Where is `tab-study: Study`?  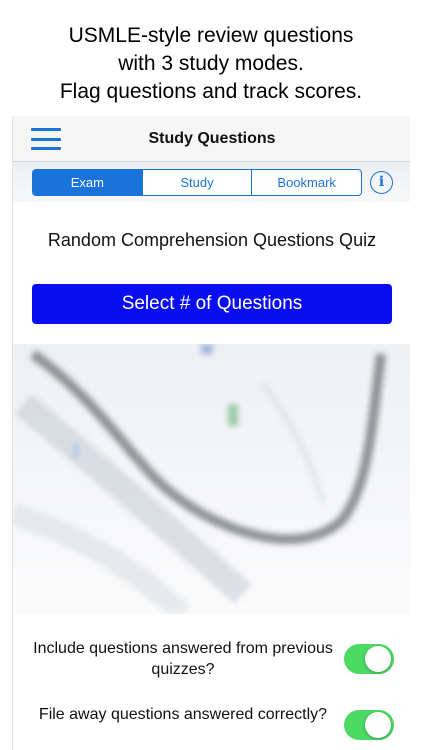 tab-study: Study is located at coordinates (198, 182).